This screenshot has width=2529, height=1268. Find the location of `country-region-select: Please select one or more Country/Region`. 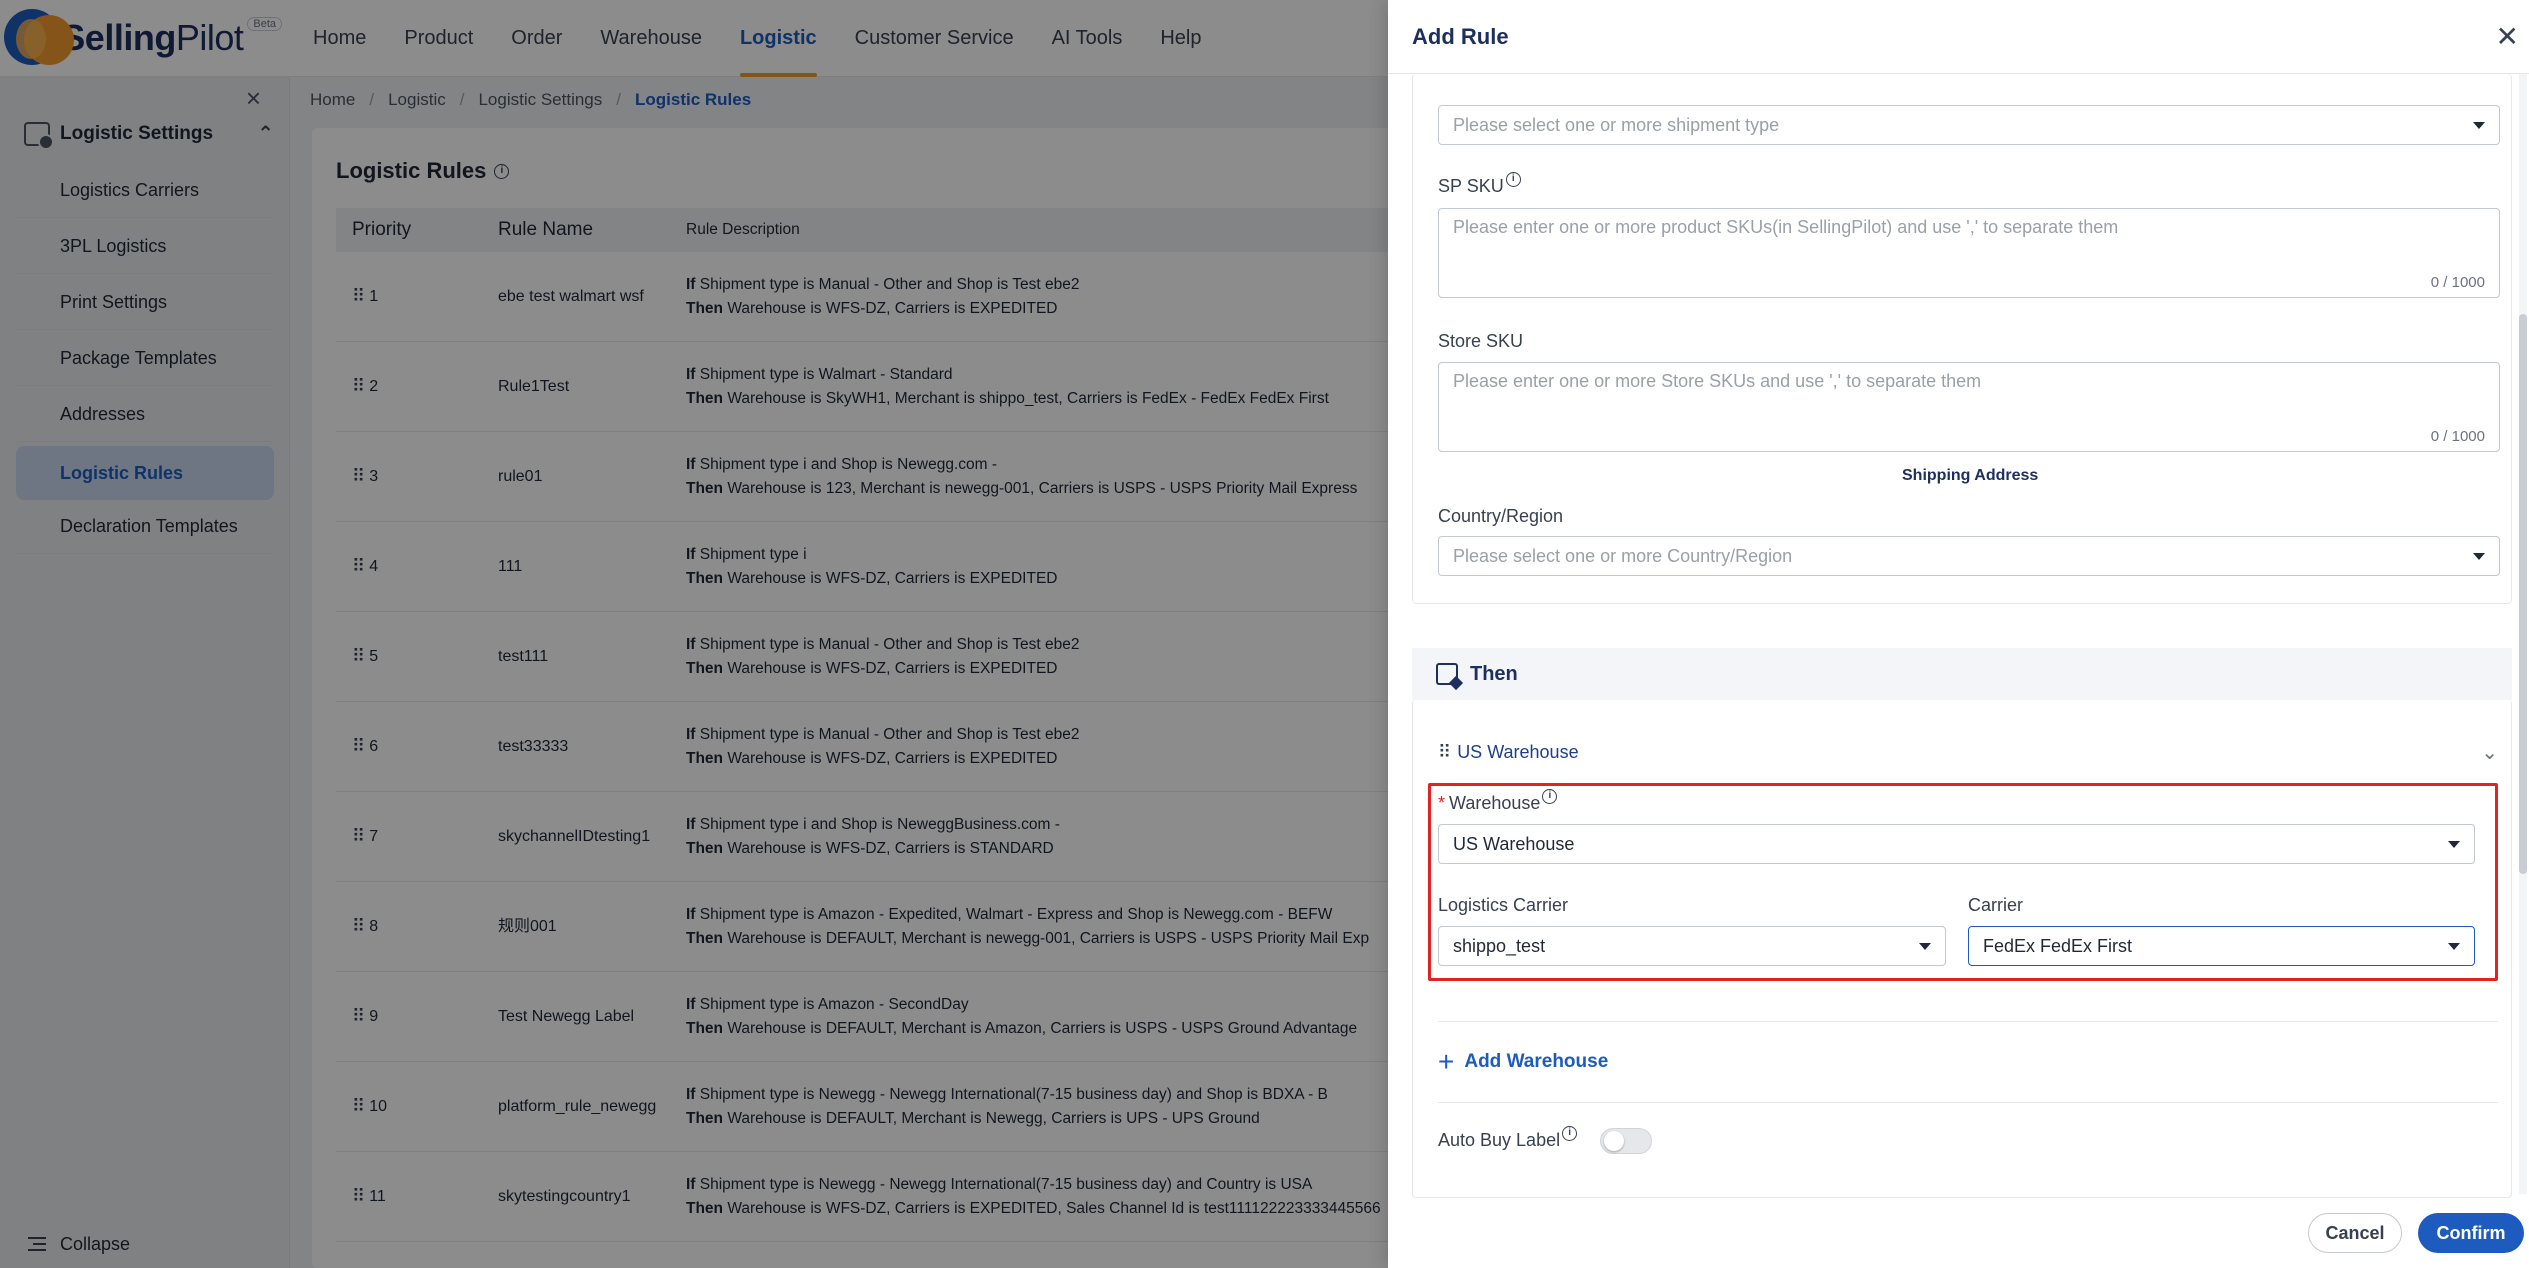

country-region-select: Please select one or more Country/Region is located at coordinates (1969, 556).